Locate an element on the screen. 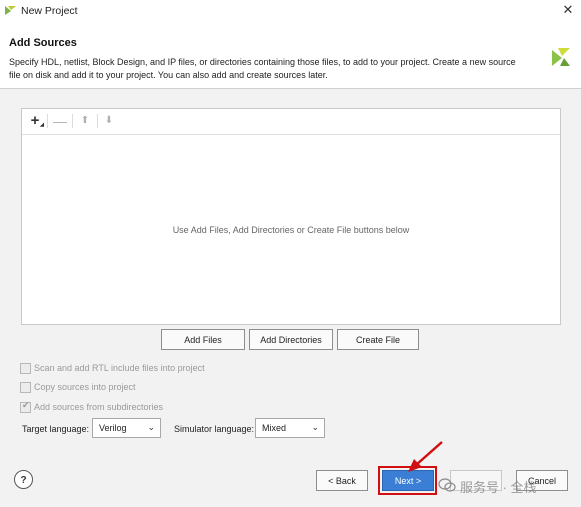  simulator-language-select: Mixed ⌄ is located at coordinates (290, 428).